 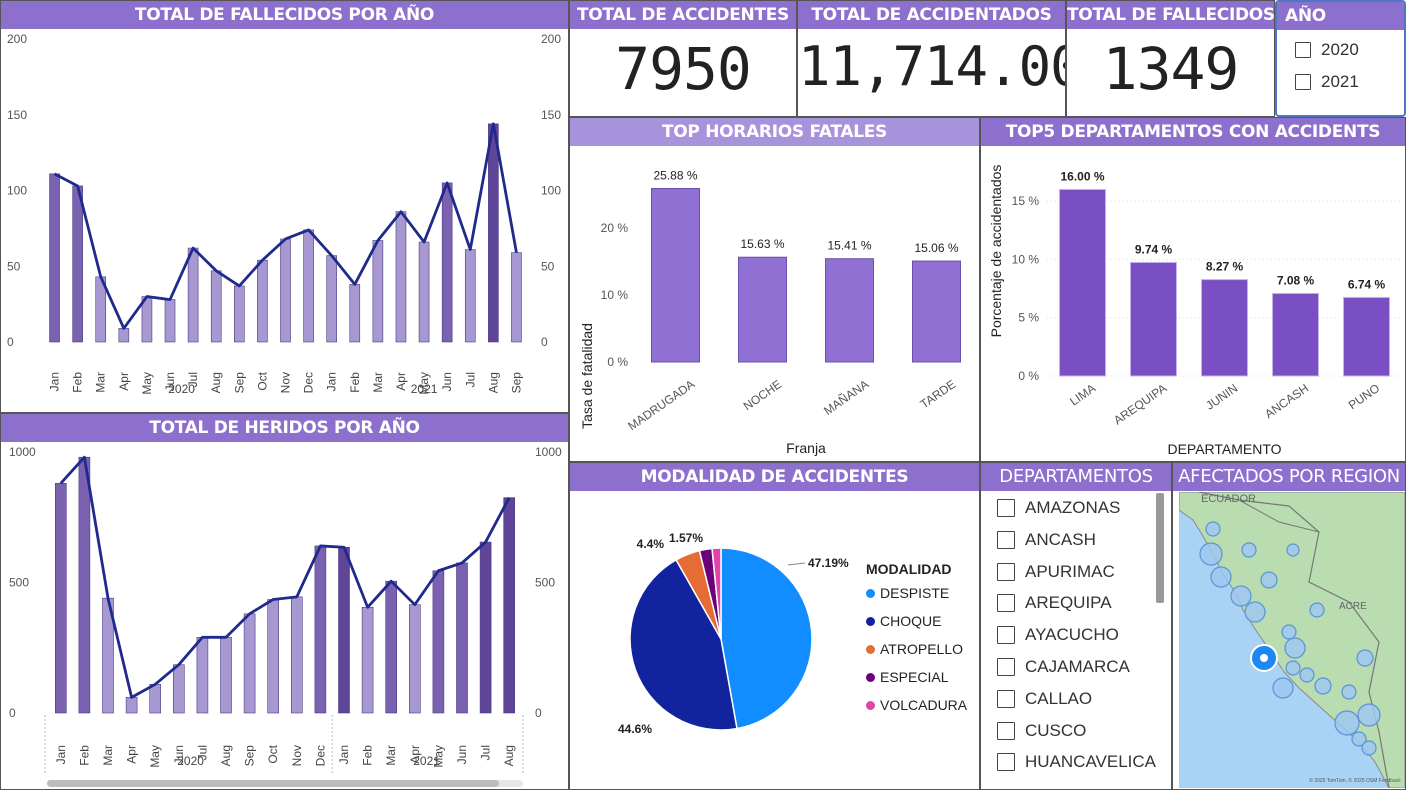 What do you see at coordinates (239, 383) in the screenshot?
I see `x-tick-label: Sep` at bounding box center [239, 383].